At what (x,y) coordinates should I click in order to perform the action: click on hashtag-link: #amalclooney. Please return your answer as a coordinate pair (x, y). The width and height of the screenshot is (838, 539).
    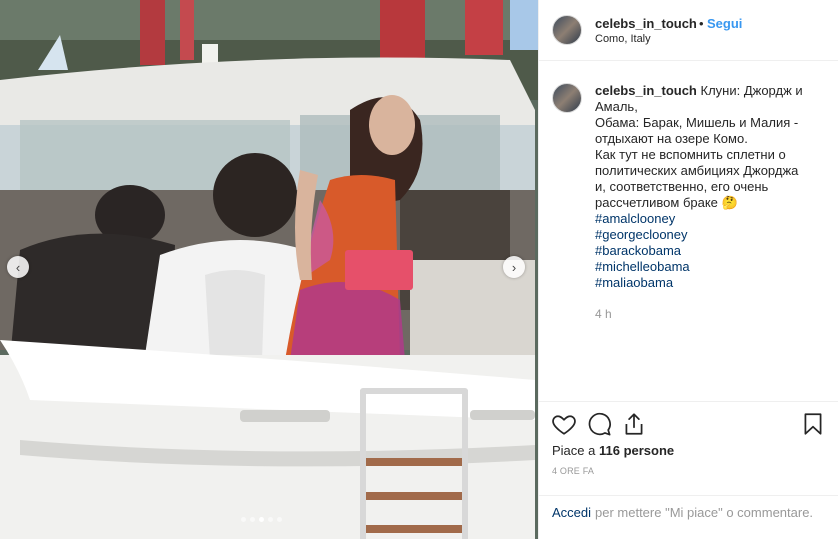
    Looking at the image, I should click on (709, 219).